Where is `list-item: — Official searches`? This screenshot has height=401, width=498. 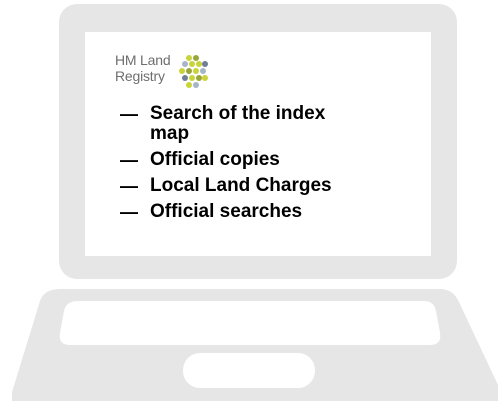
list-item: — Official searches is located at coordinates (230, 212).